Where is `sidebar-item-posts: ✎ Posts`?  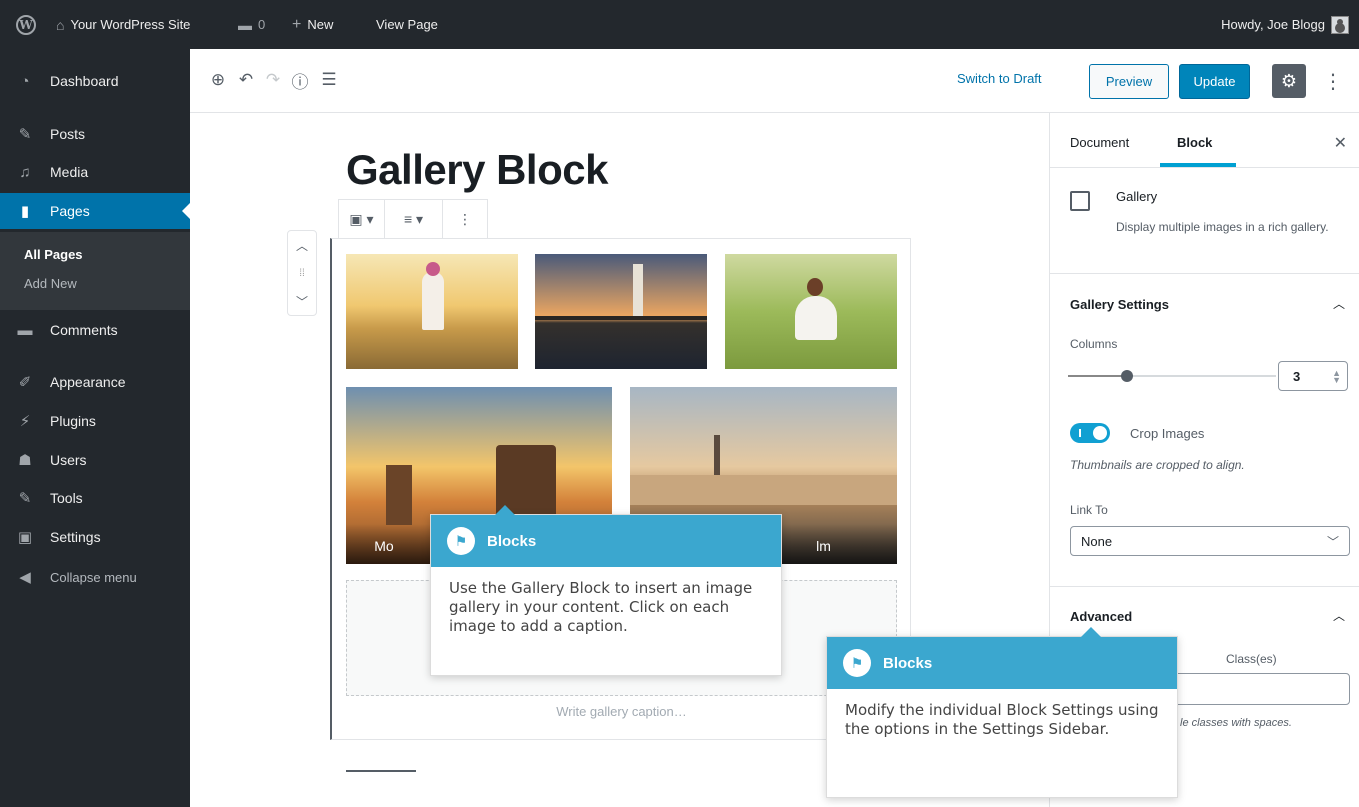
sidebar-item-posts: ✎ Posts is located at coordinates (95, 134).